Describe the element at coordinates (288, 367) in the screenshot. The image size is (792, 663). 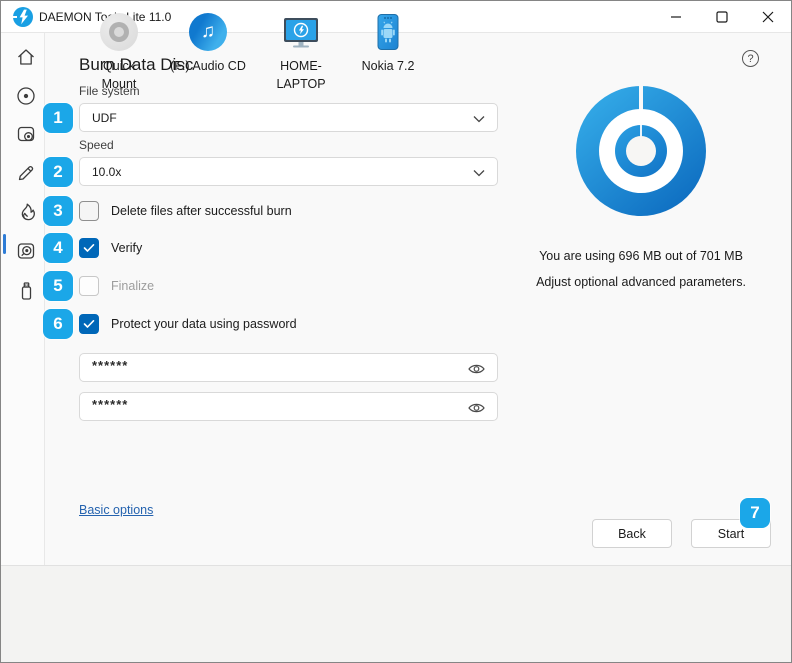
I see `password-input: ******` at that location.